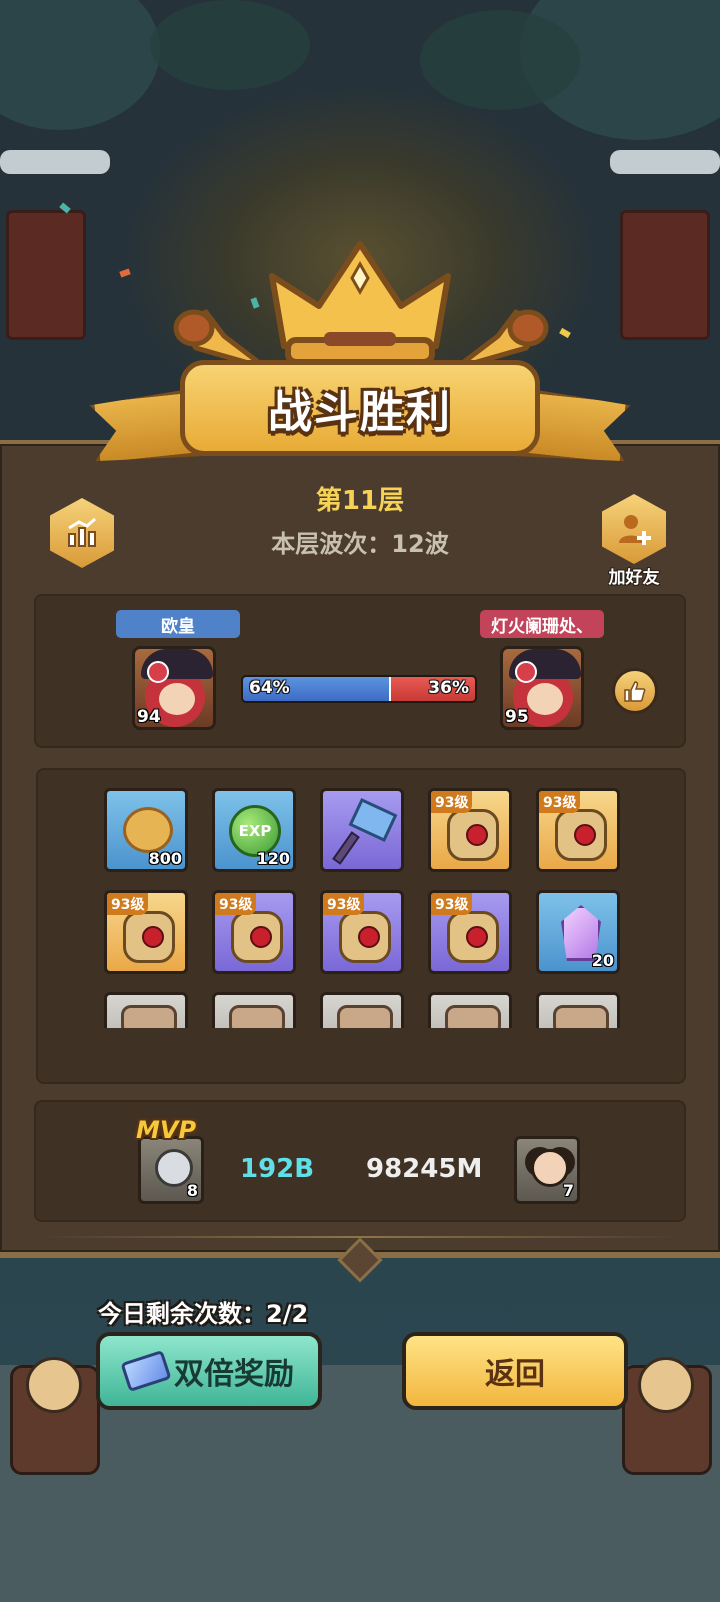  I want to click on left-percent: 64%, so click(269, 688).